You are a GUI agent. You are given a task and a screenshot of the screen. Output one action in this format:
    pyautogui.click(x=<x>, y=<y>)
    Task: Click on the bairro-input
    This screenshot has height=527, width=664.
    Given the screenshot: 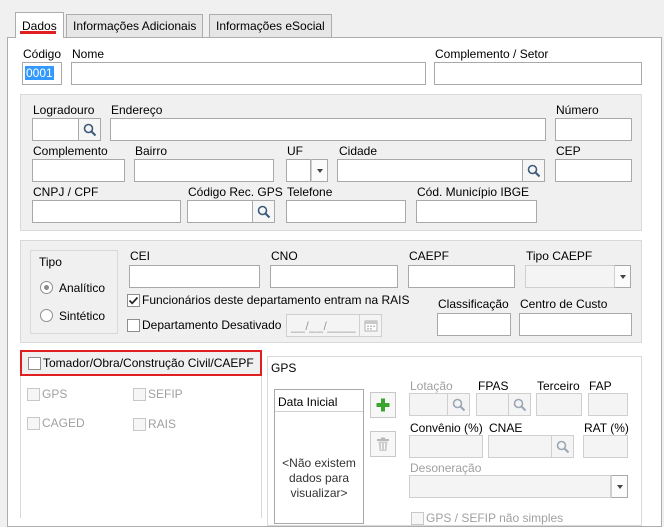 What is the action you would take?
    pyautogui.click(x=204, y=170)
    